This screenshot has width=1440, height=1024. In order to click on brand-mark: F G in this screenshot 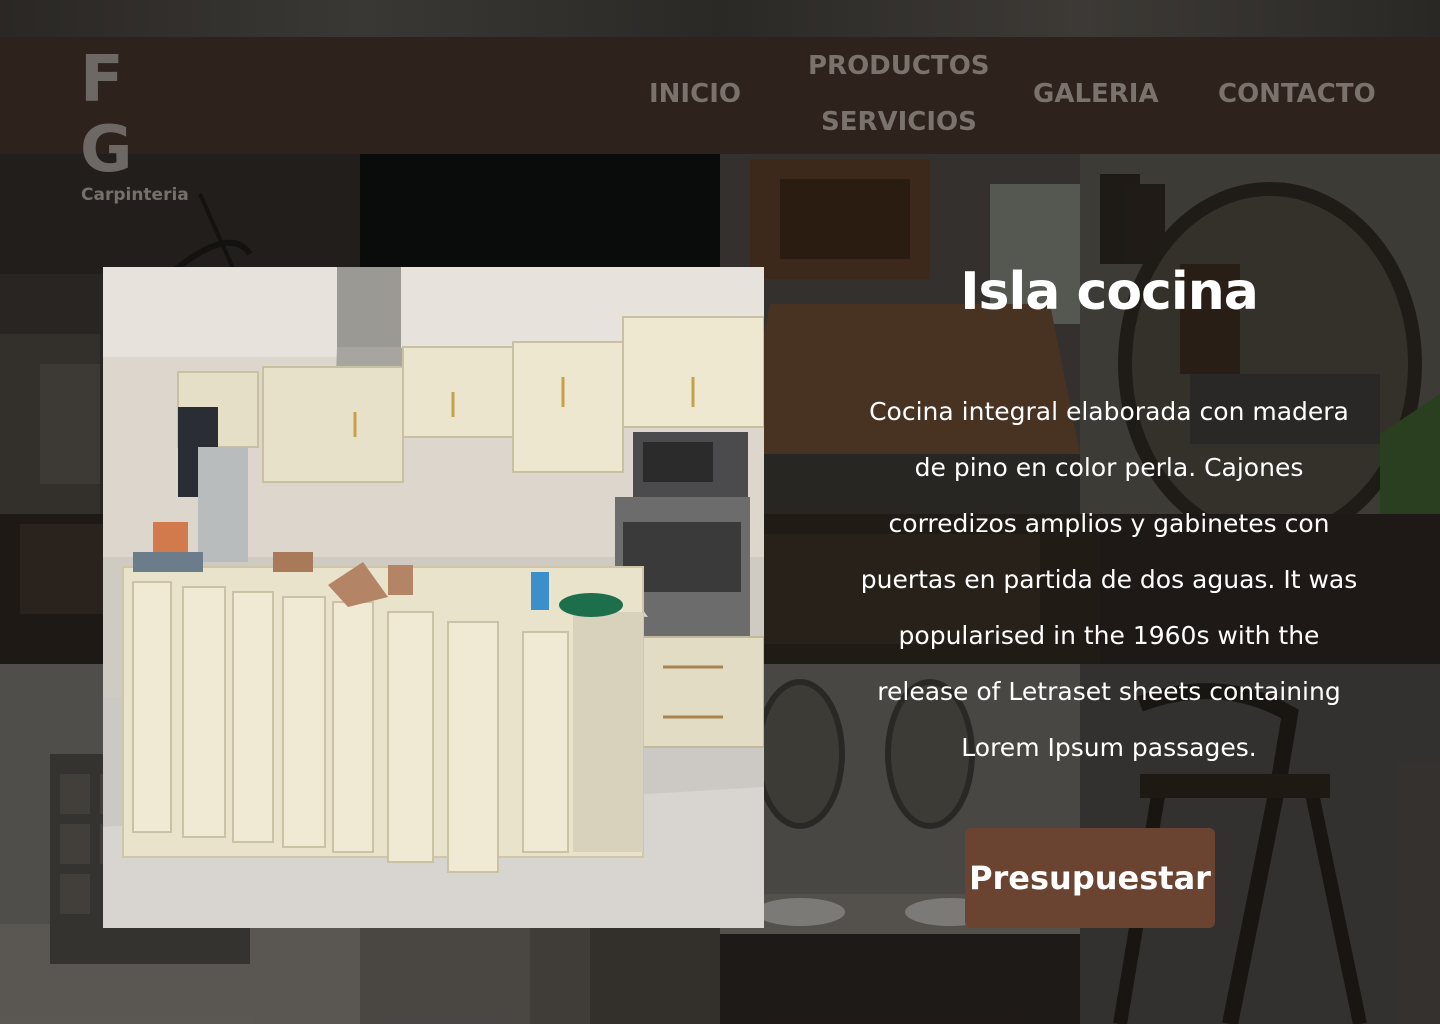, I will do `click(109, 115)`.